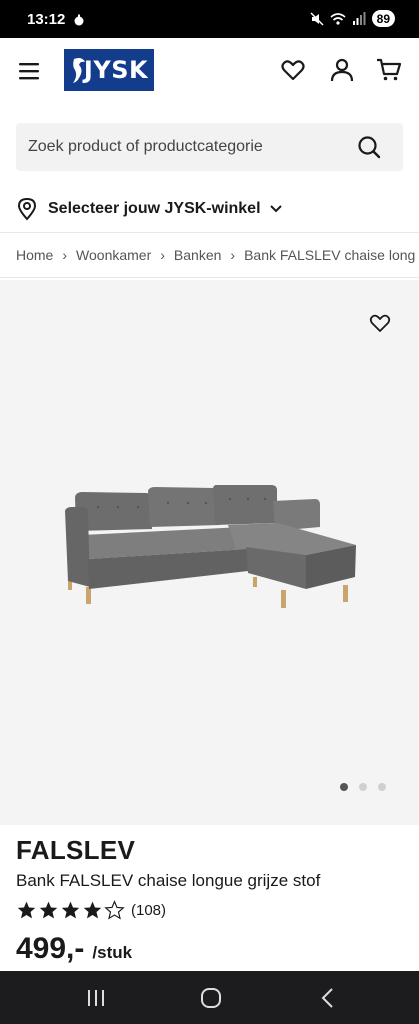 The image size is (419, 1024). I want to click on bird-icon, so click(79, 70).